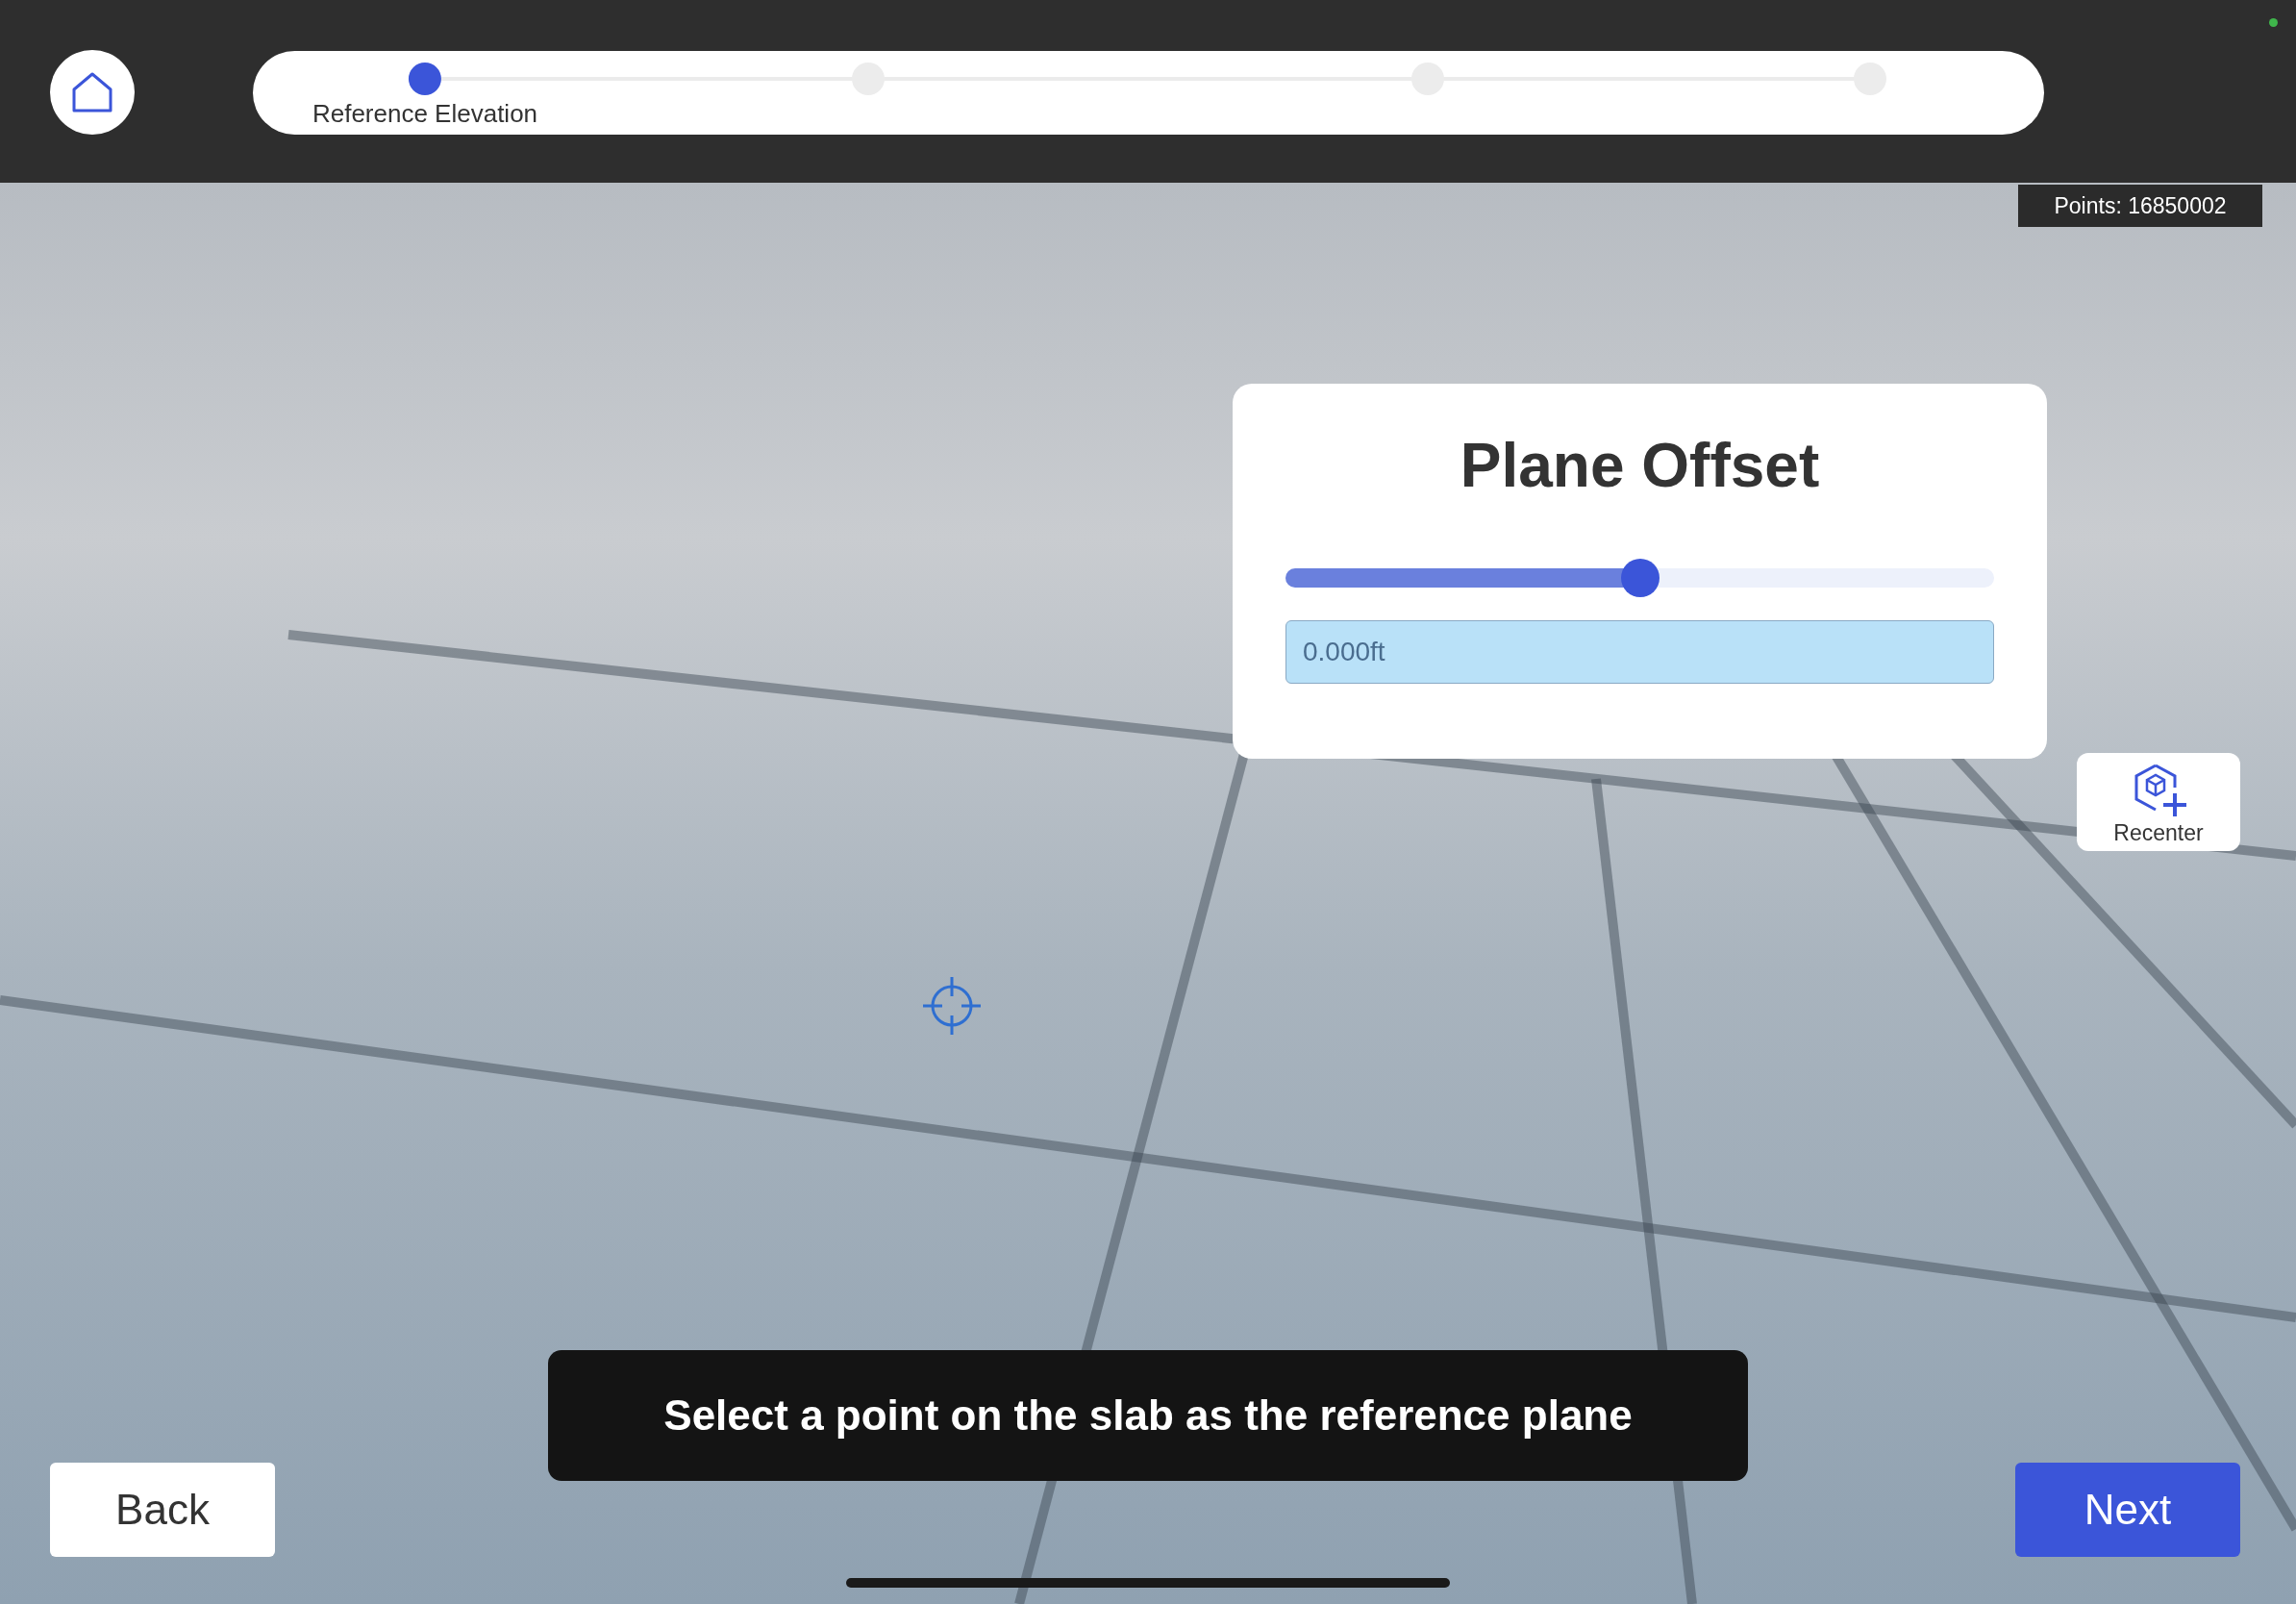 The height and width of the screenshot is (1604, 2296). I want to click on card-title: Plane Offset, so click(1640, 465).